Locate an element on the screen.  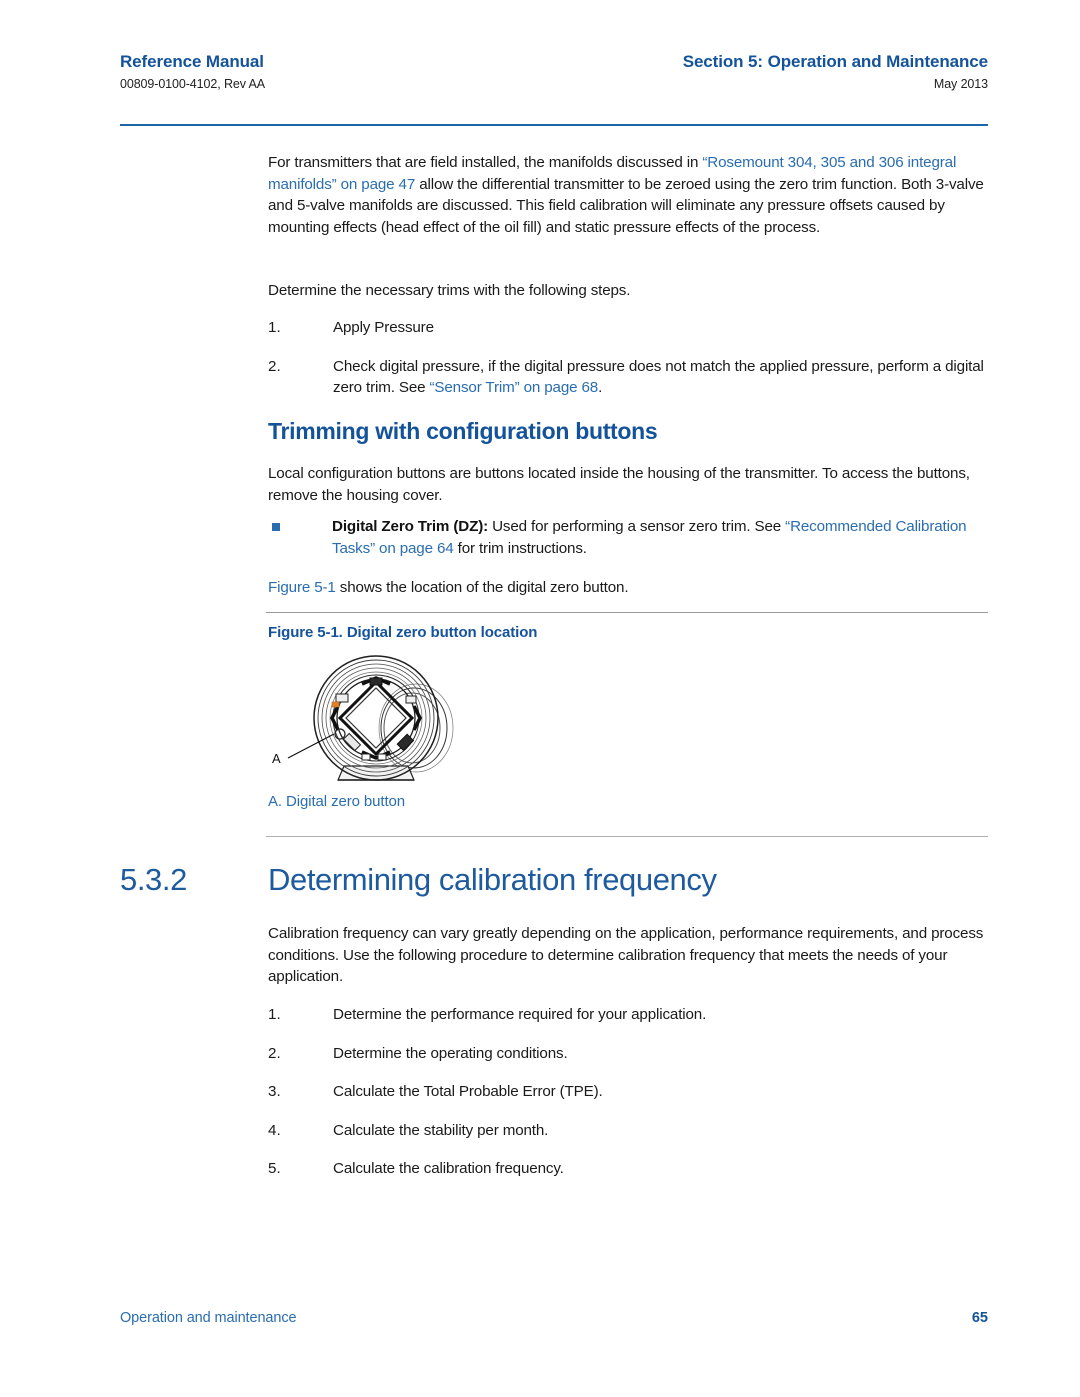
sensor-trim-cross-reference-link: “Sensor Trim” on page 68 is located at coordinates (514, 387).